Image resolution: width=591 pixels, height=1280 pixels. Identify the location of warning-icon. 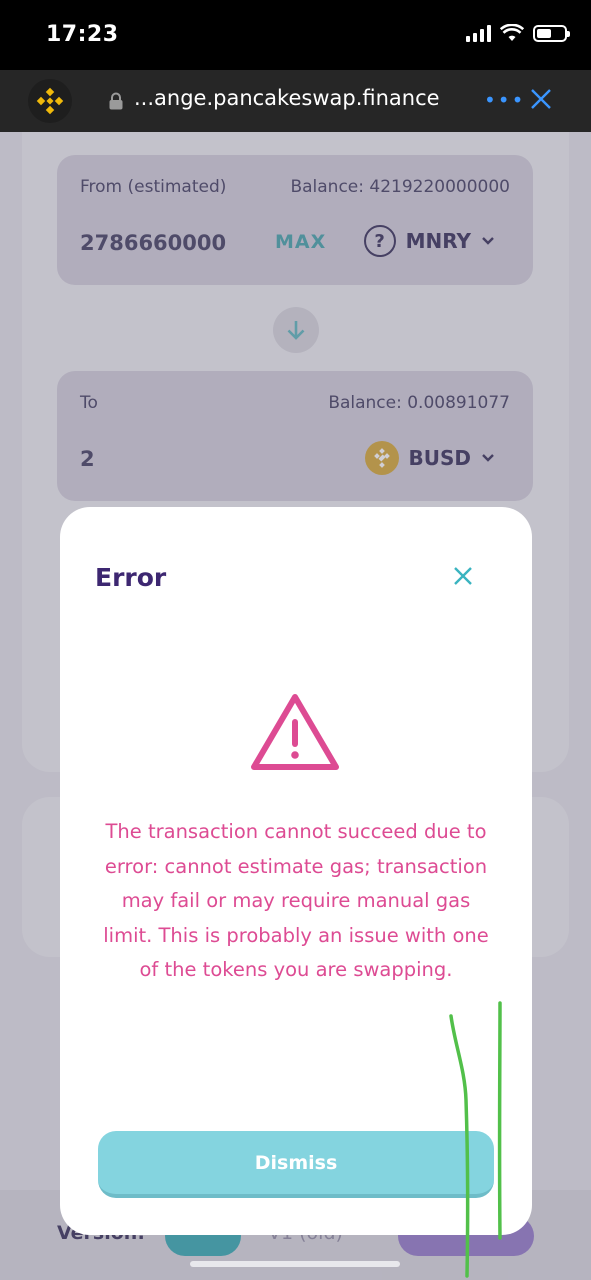
(295, 732).